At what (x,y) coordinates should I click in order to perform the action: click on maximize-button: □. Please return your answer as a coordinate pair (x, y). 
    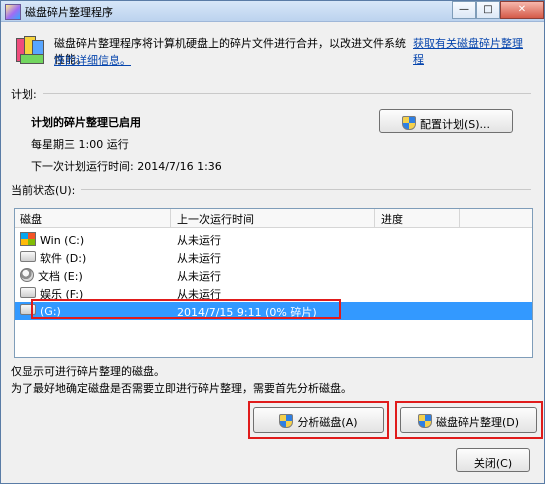
    Looking at the image, I should click on (488, 10).